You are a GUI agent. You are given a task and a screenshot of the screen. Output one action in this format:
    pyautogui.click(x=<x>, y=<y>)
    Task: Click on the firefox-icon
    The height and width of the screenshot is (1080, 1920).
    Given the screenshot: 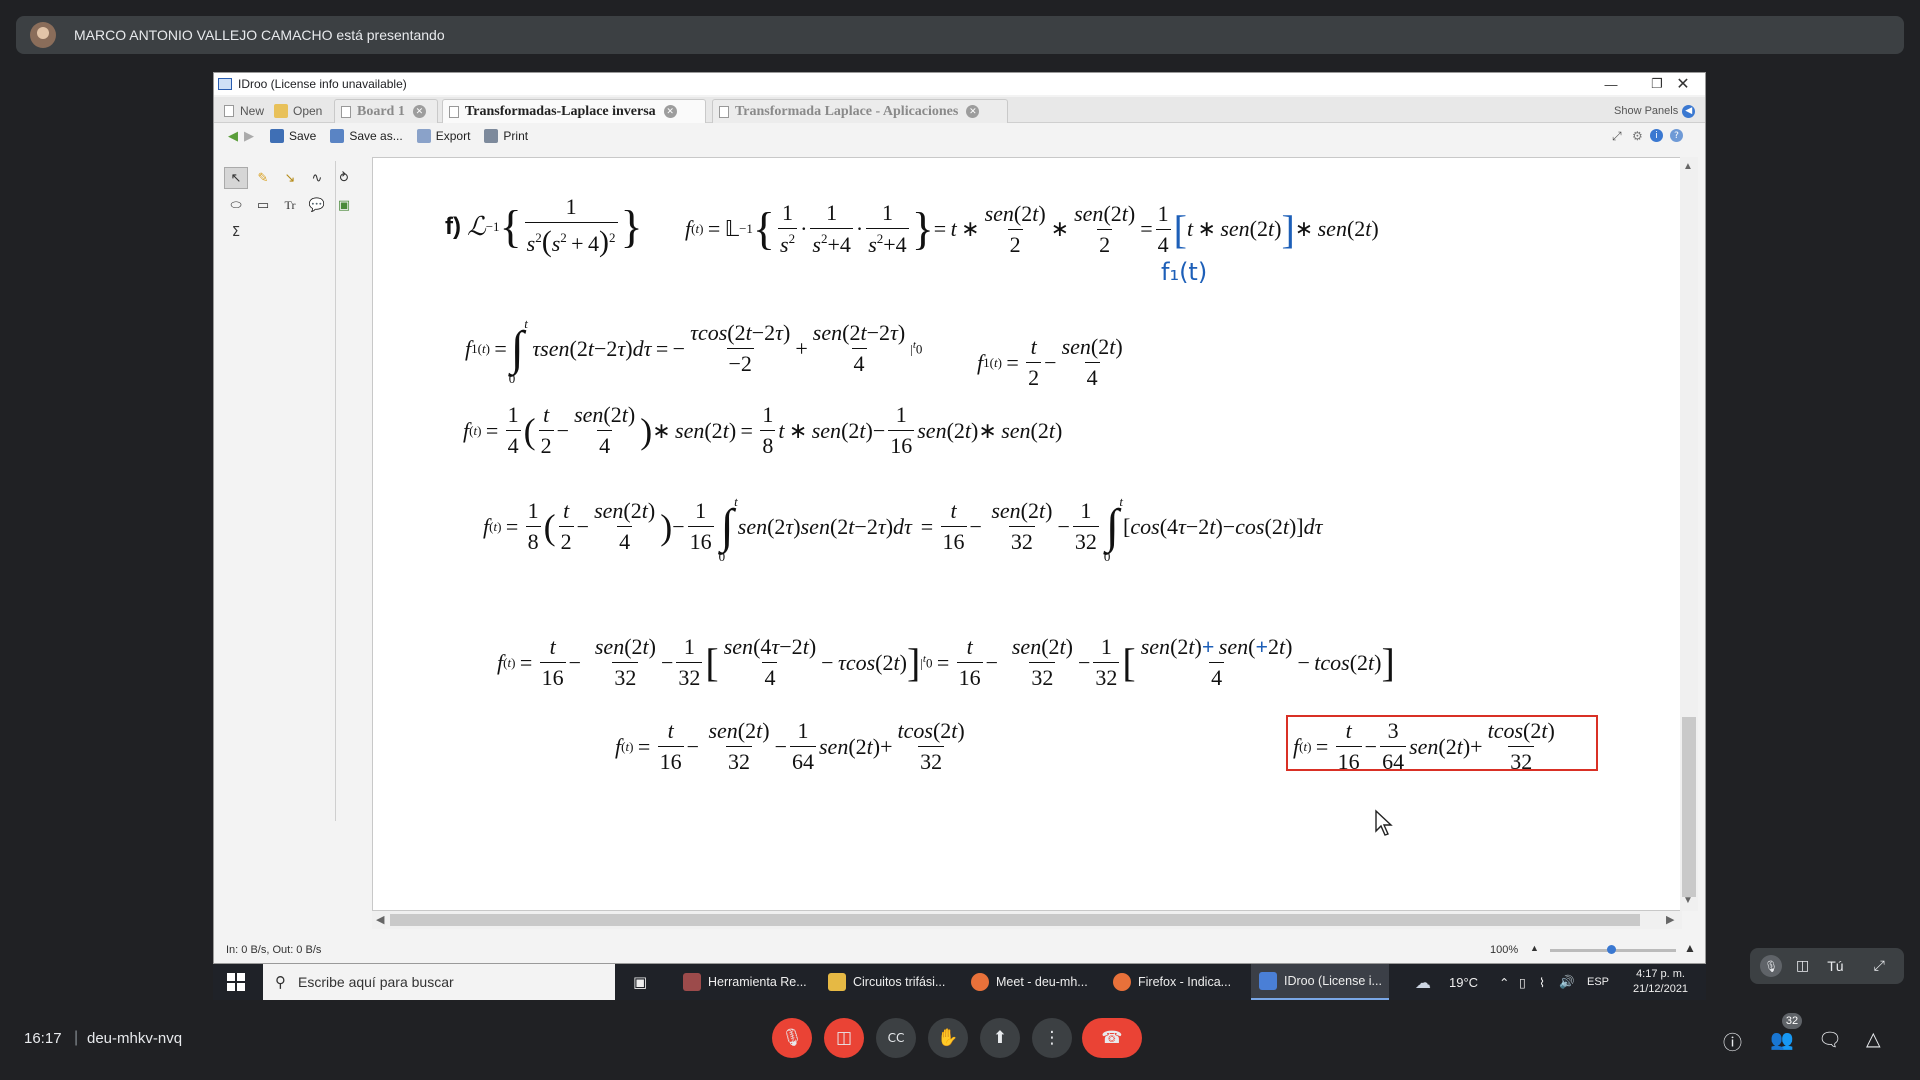 What is the action you would take?
    pyautogui.click(x=1122, y=982)
    